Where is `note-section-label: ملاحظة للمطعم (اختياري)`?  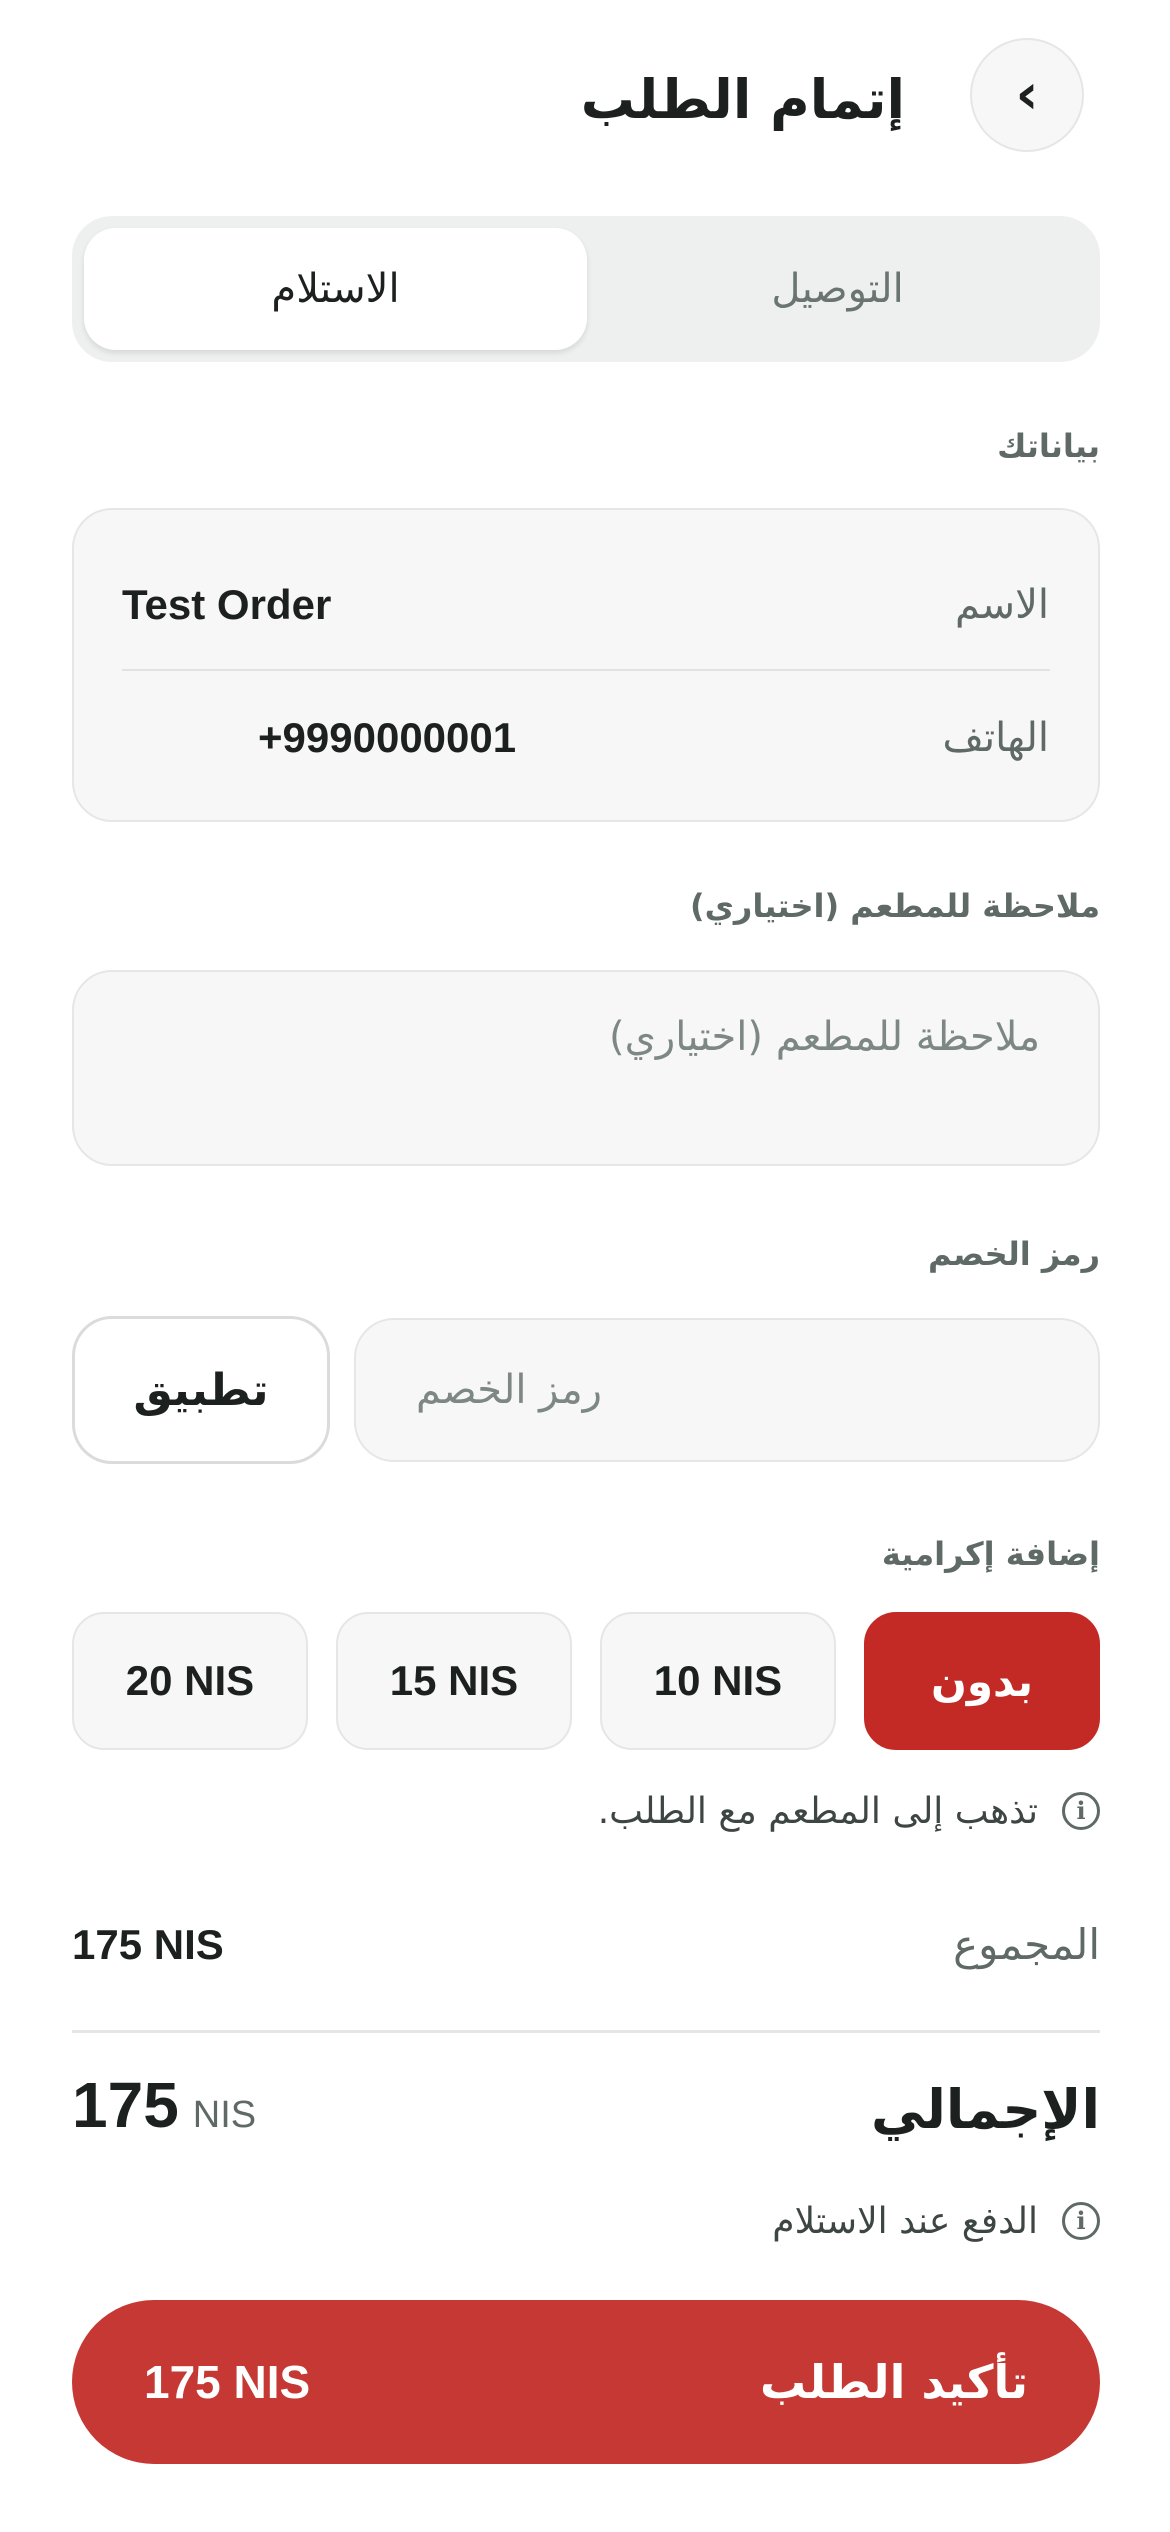
note-section-label: ملاحظة للمطعم (اختياري) is located at coordinates (894, 906).